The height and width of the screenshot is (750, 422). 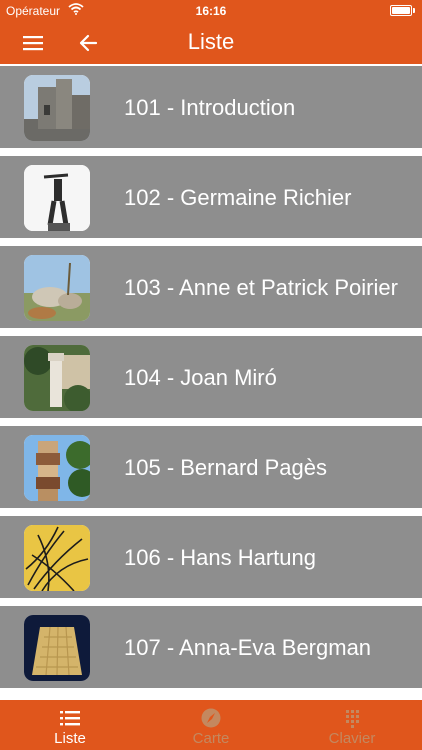 I want to click on clock: 16:16, so click(x=211, y=11).